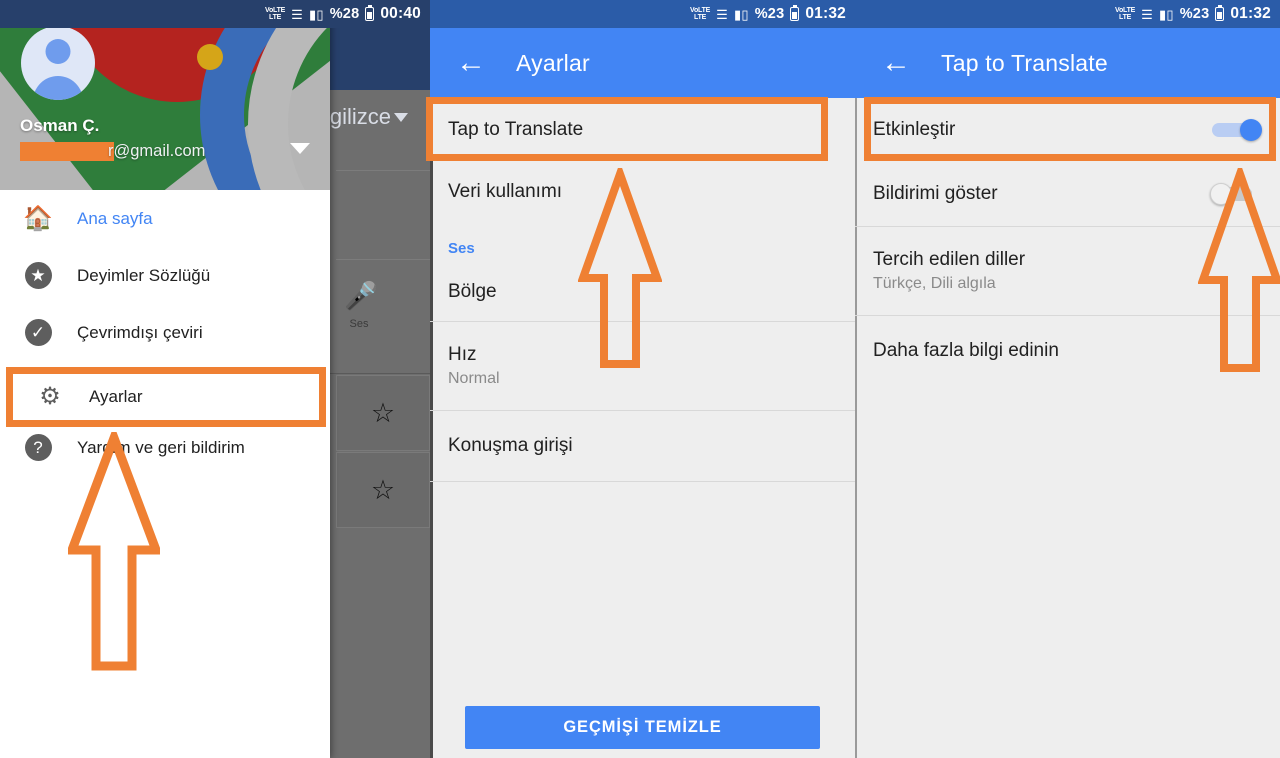 The width and height of the screenshot is (1280, 758). Describe the element at coordinates (144, 275) in the screenshot. I see `drawer-item-label: Deyimler Sözlüğü` at that location.